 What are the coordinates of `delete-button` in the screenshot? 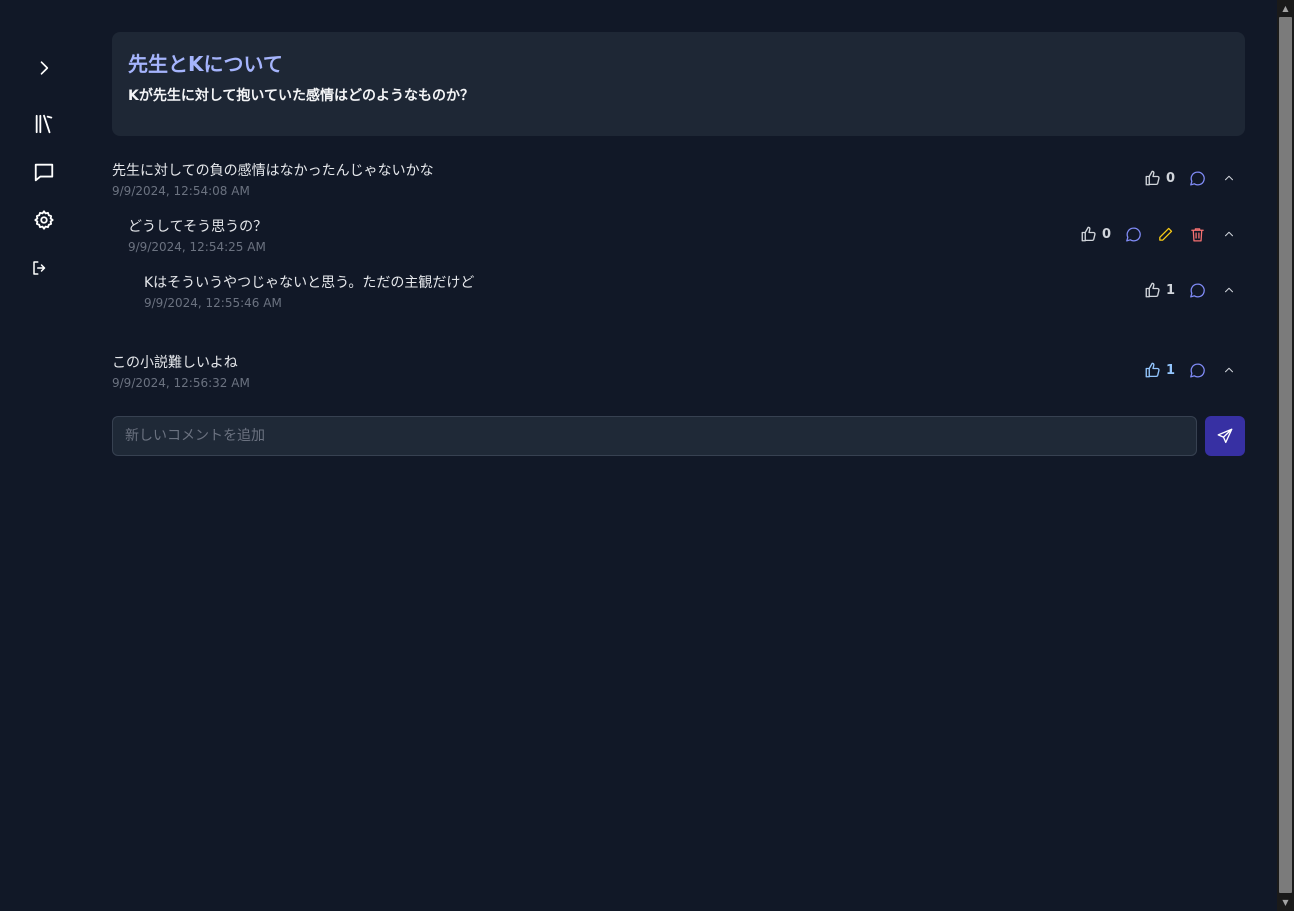 It's located at (1197, 234).